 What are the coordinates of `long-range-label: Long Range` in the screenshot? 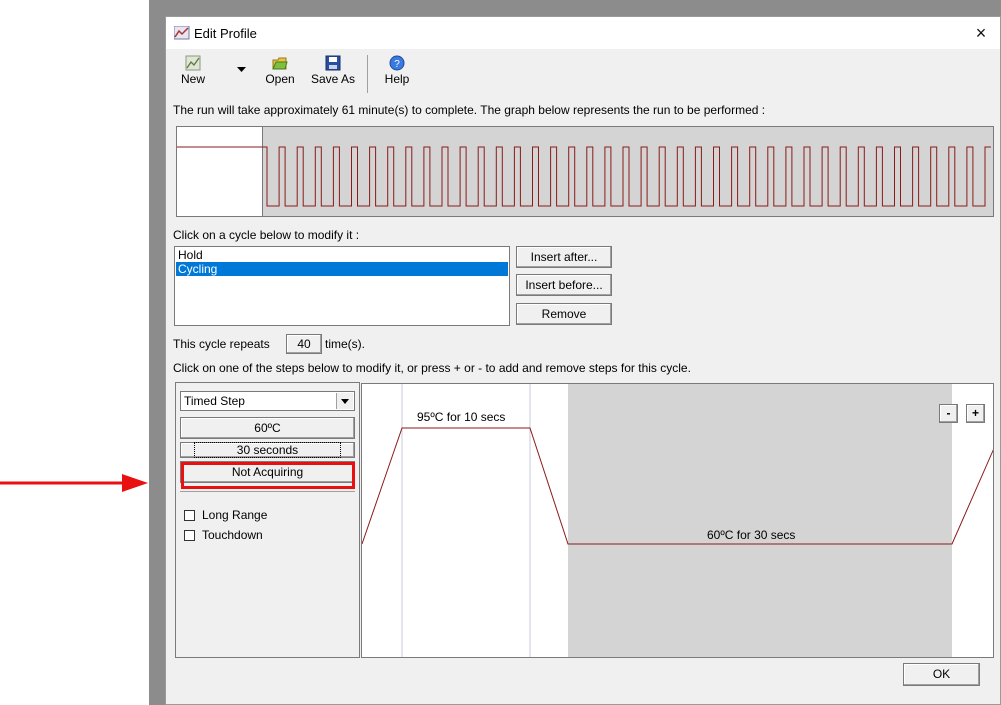 It's located at (235, 515).